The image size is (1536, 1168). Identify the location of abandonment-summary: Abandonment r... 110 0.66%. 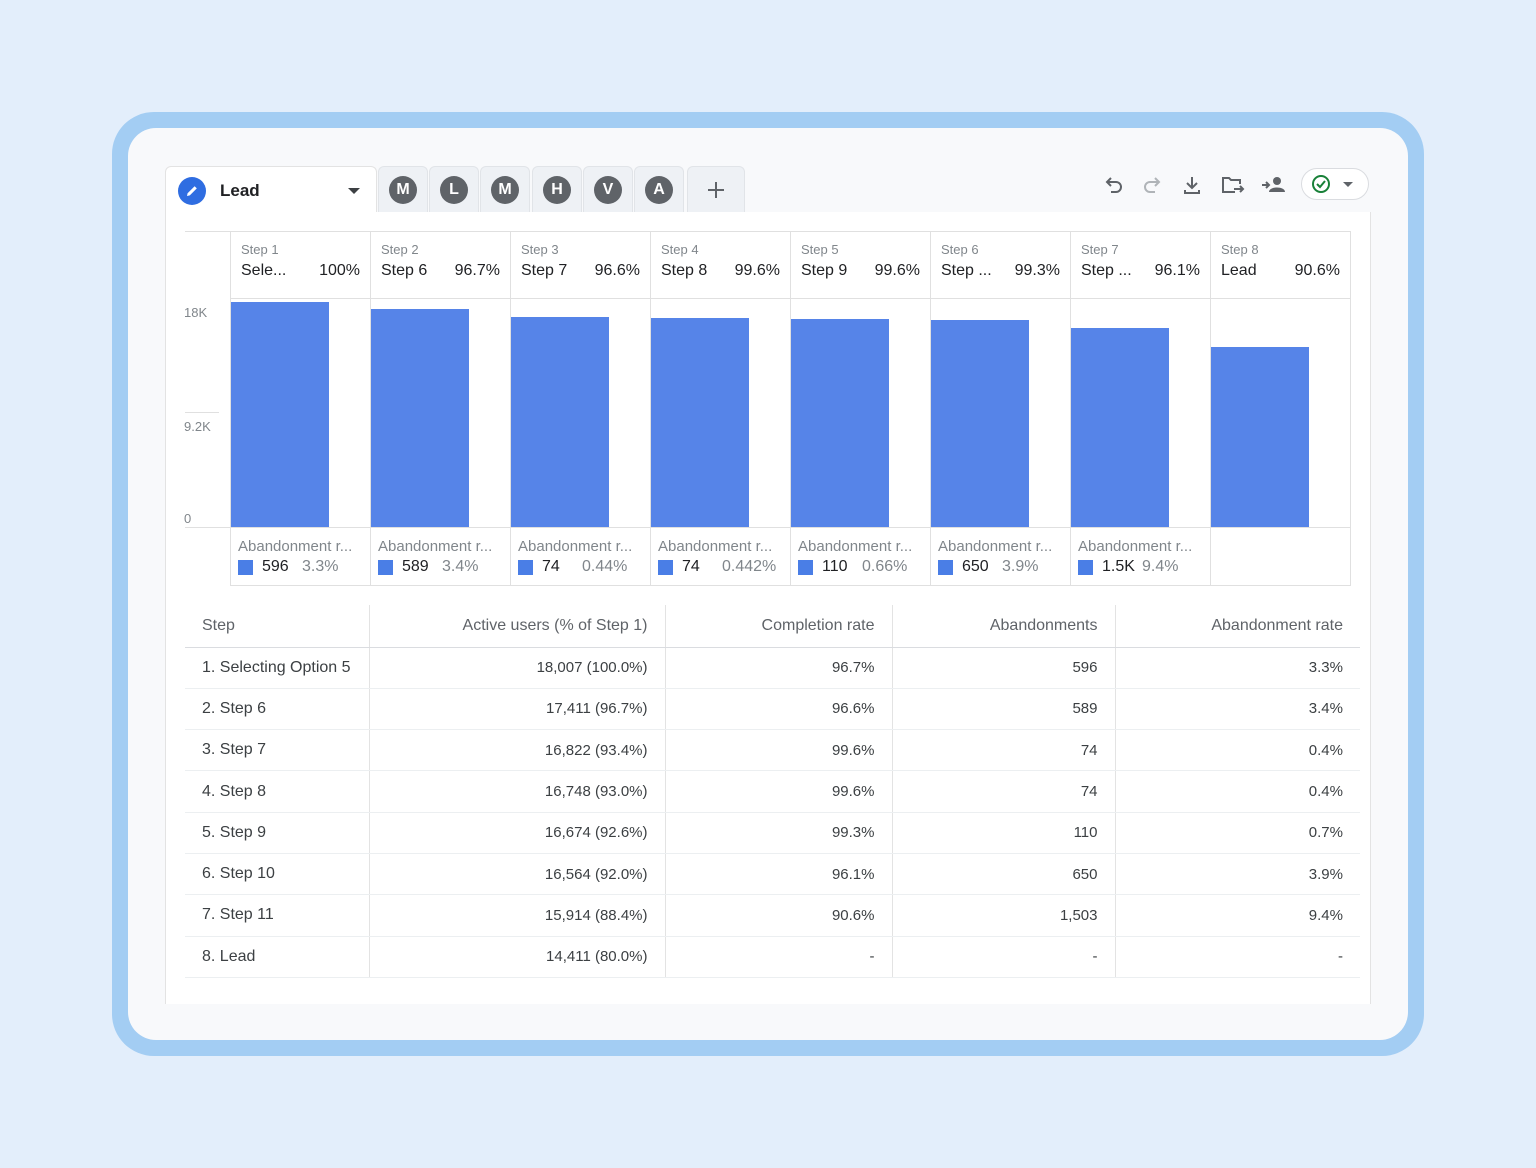
(860, 559).